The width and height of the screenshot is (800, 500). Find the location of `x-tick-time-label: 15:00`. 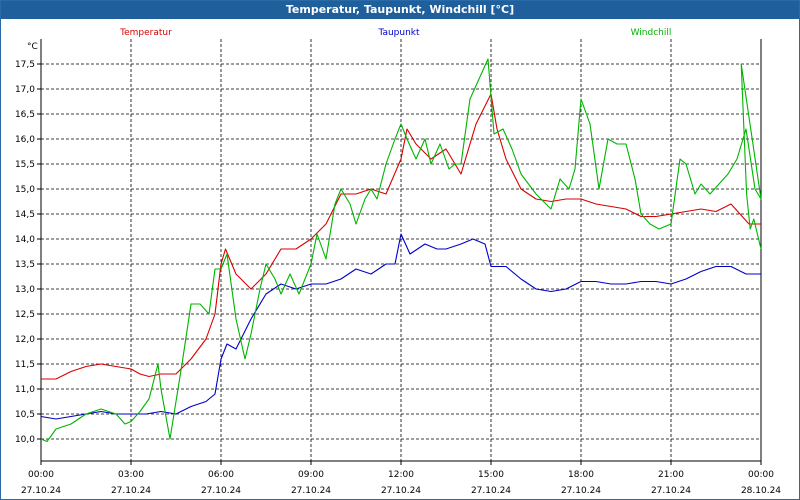

x-tick-time-label: 15:00 is located at coordinates (491, 475).